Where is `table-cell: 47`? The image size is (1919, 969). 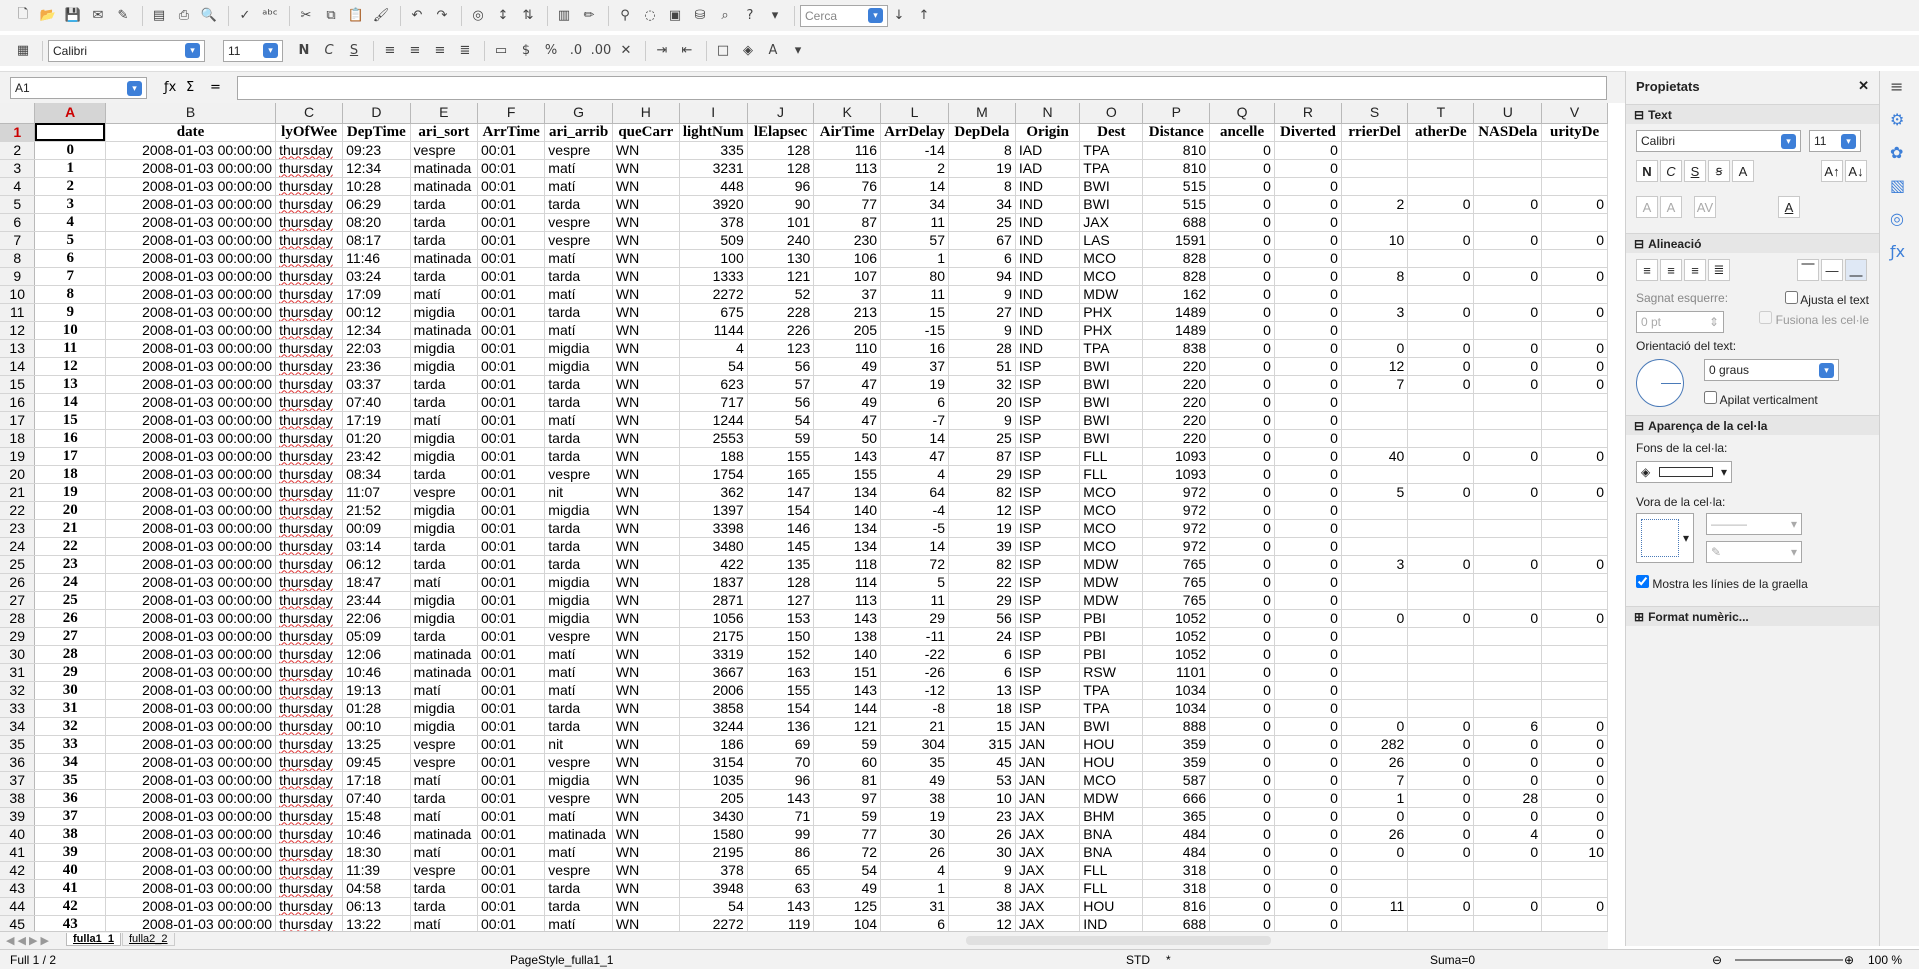
table-cell: 47 is located at coordinates (847, 384).